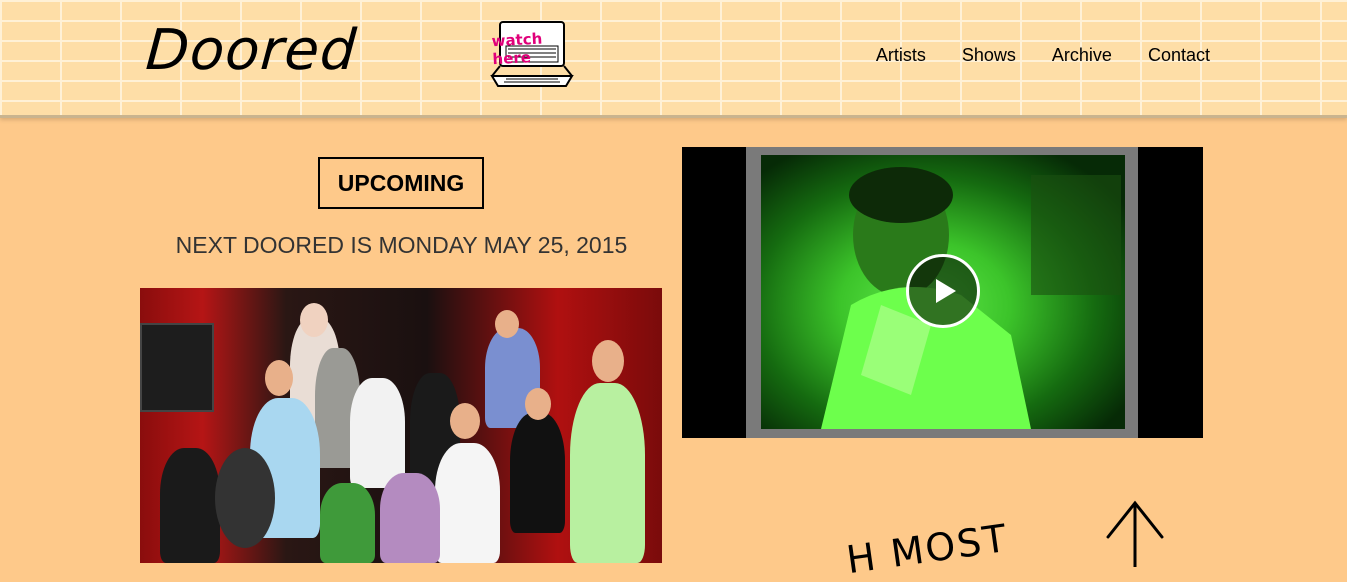 This screenshot has height=582, width=1347. Describe the element at coordinates (901, 55) in the screenshot. I see `nav-artists: Artists` at that location.